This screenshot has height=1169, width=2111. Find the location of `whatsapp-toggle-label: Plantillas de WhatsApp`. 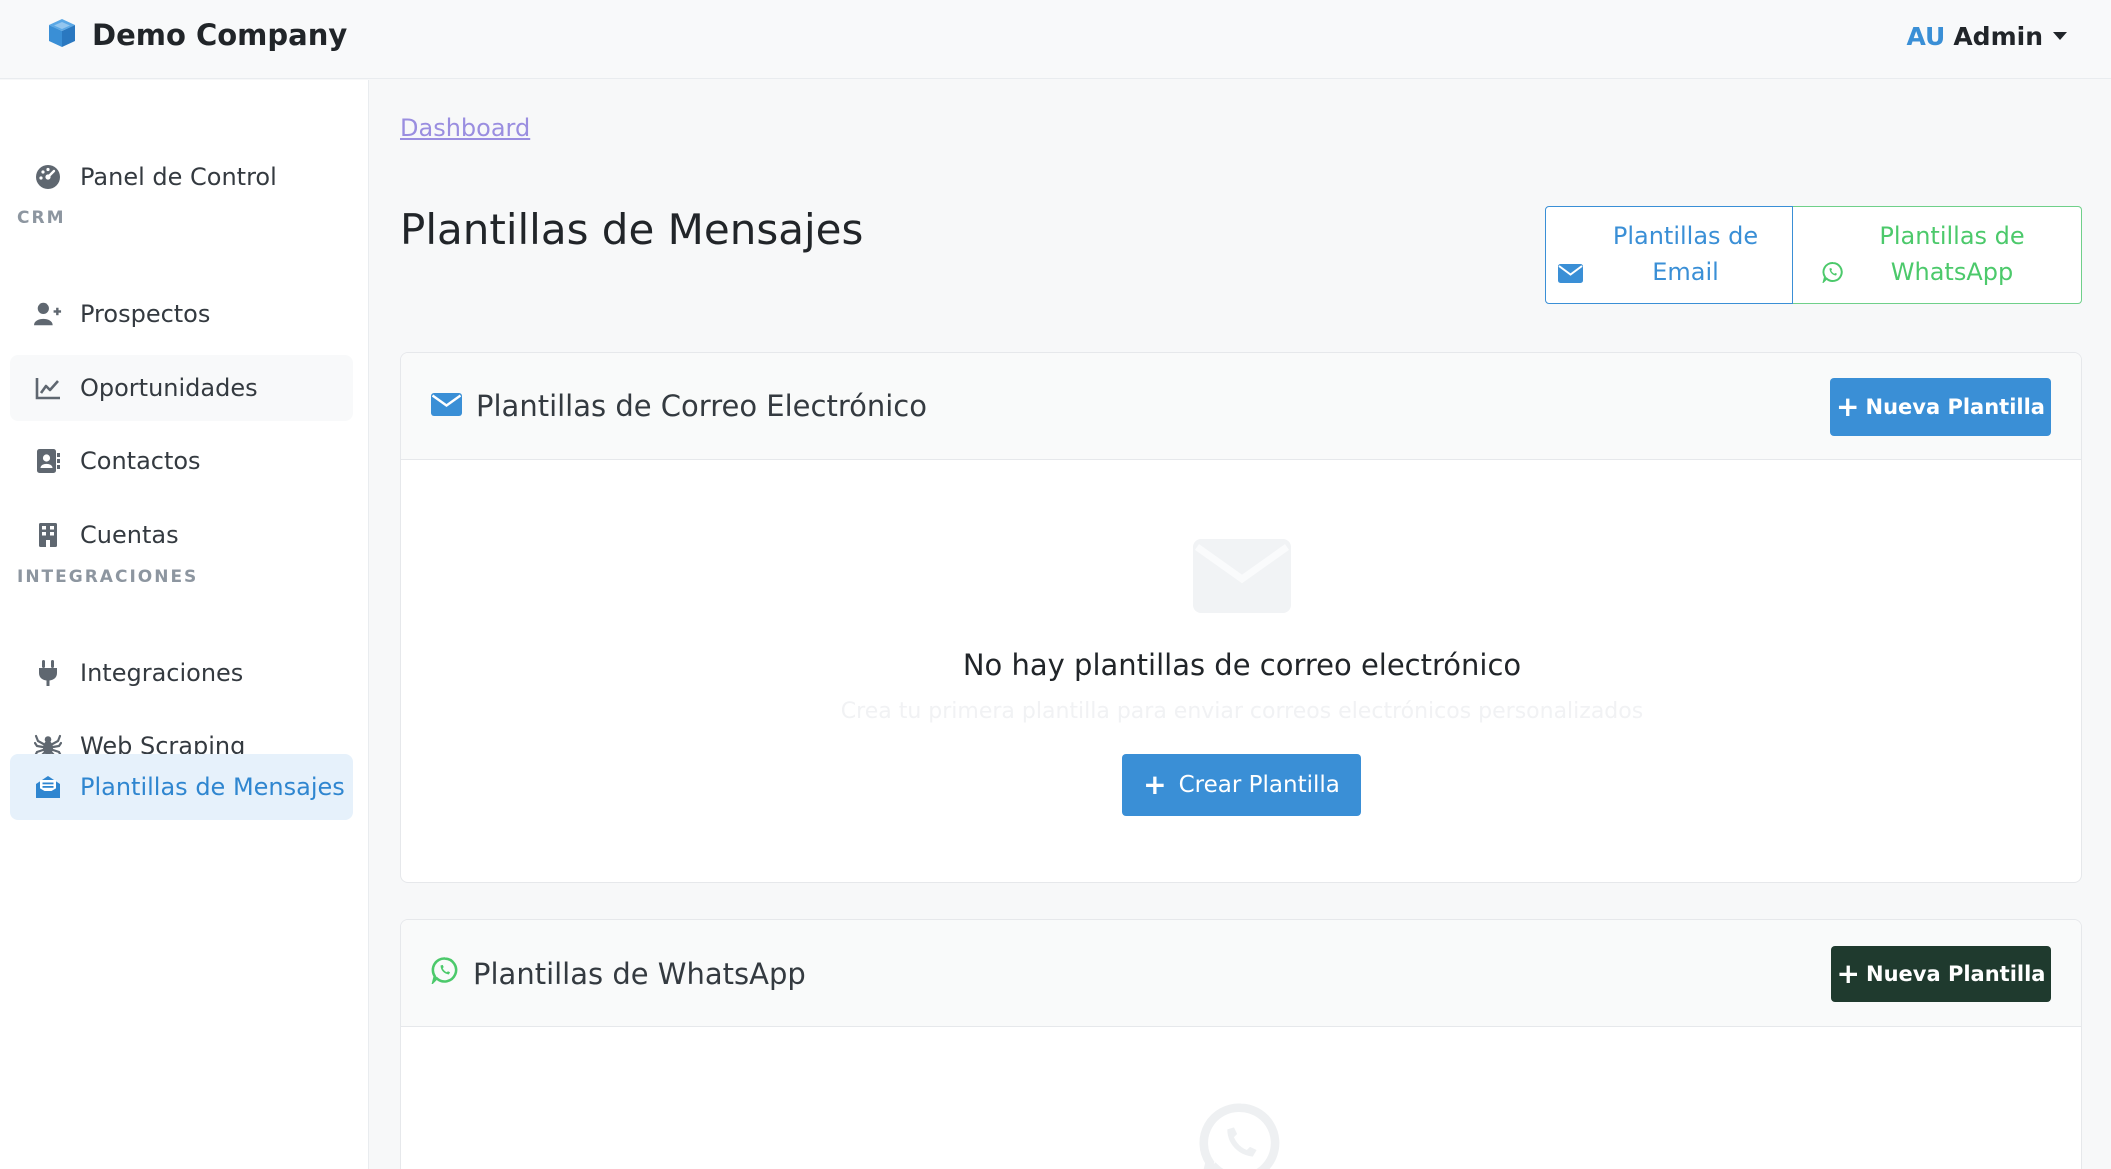

whatsapp-toggle-label: Plantillas de WhatsApp is located at coordinates (1952, 253).